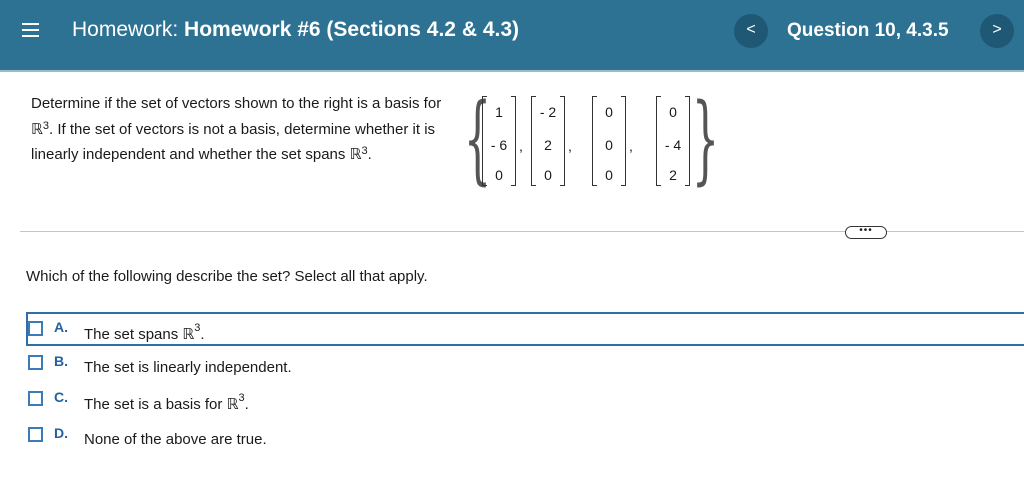  I want to click on option-d: D. None of the above are true., so click(525, 436).